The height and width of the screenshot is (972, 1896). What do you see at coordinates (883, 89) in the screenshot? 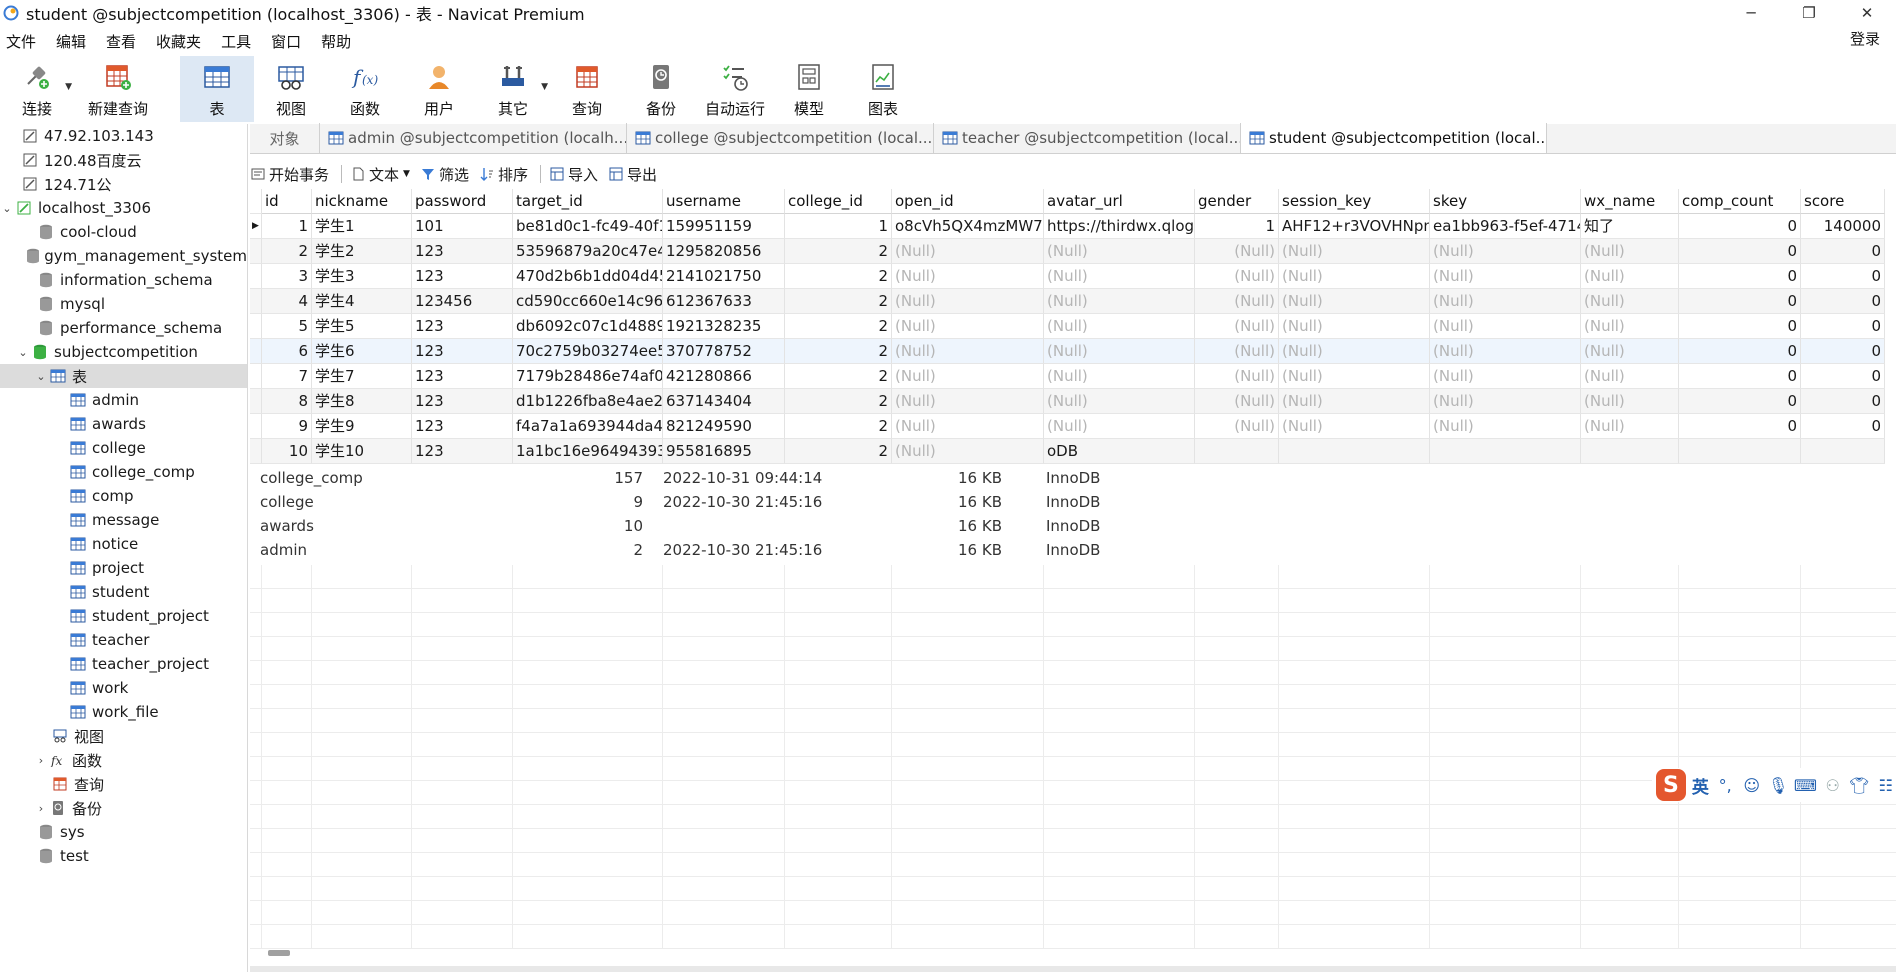
I see `toolbar-chart-button: 图表` at bounding box center [883, 89].